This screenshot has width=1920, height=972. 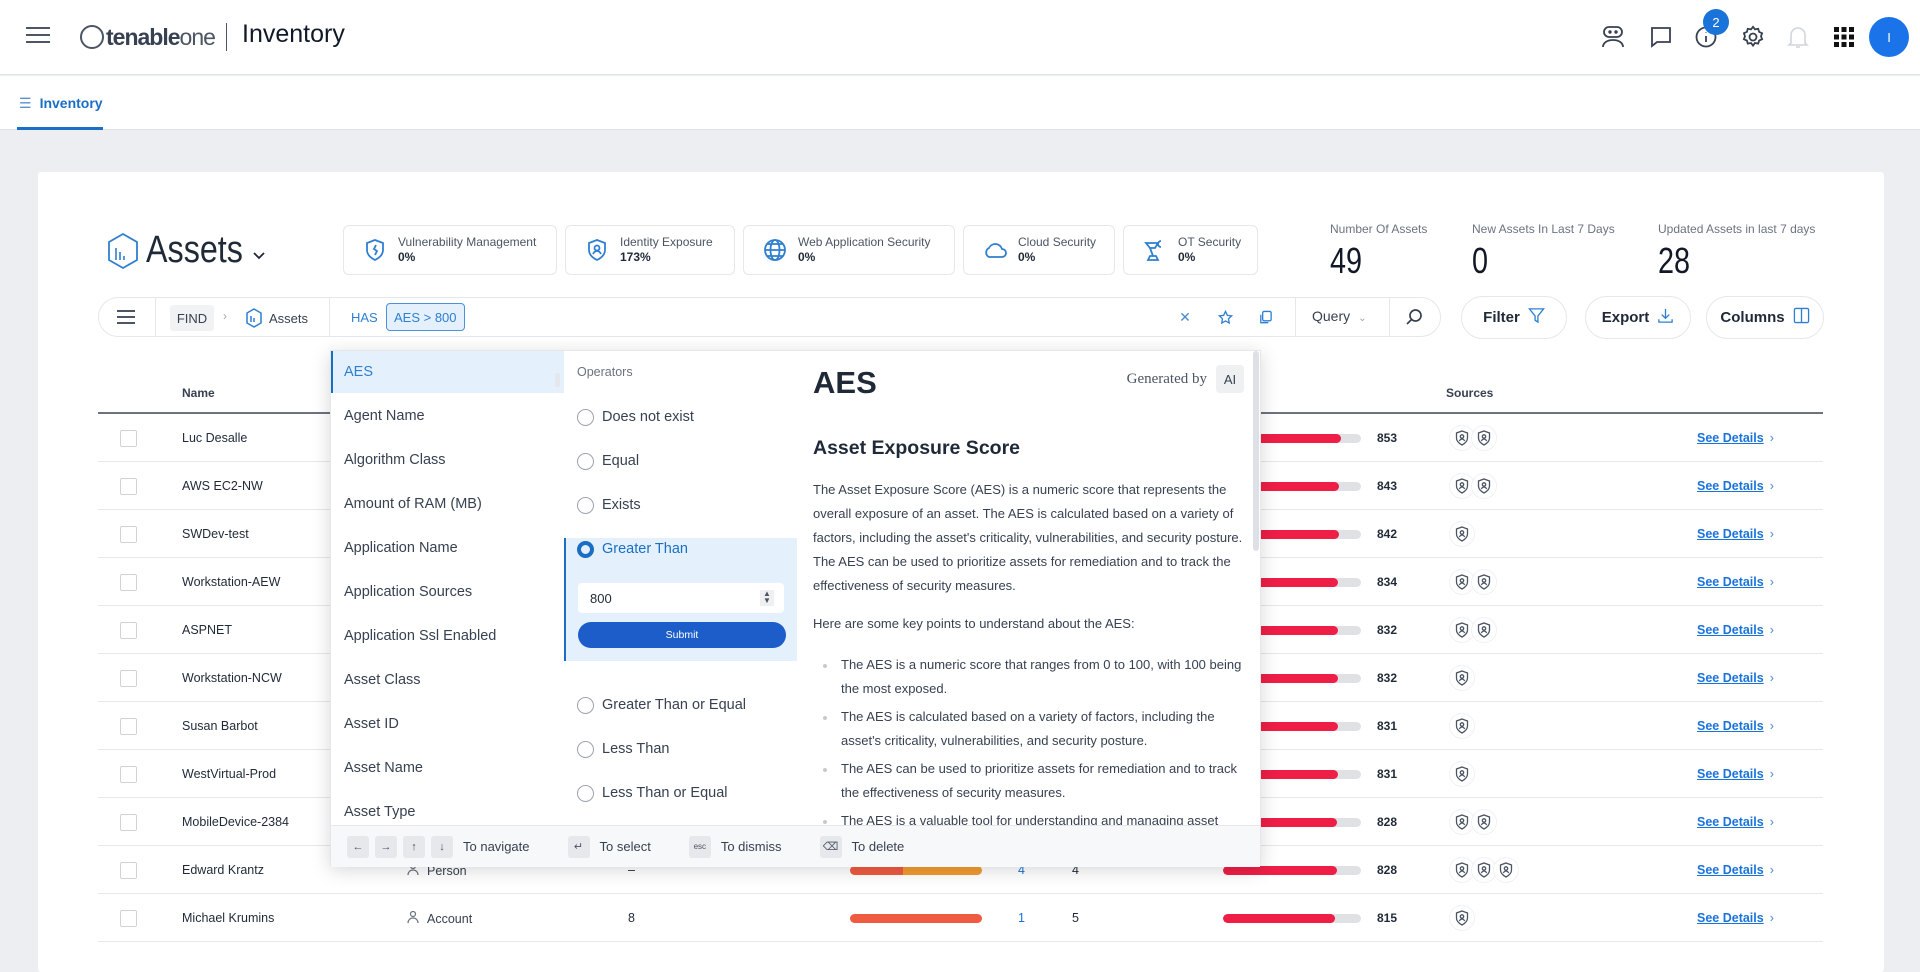 What do you see at coordinates (680, 461) in the screenshot?
I see `operator-option: Equal` at bounding box center [680, 461].